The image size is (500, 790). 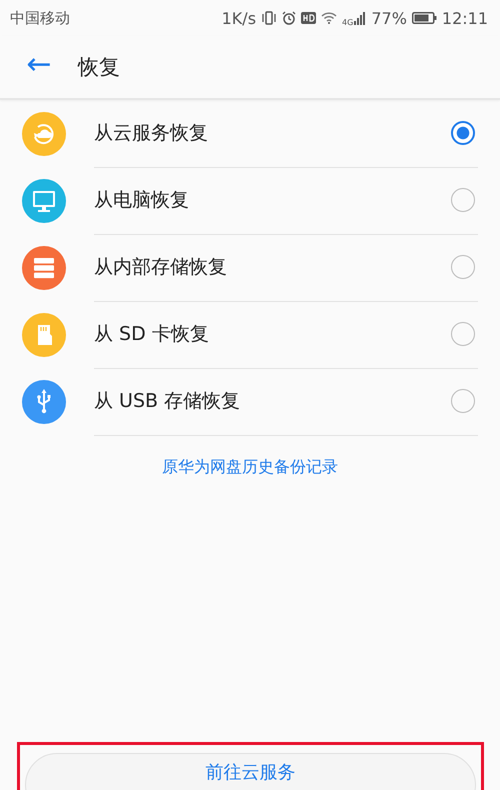 I want to click on wifi-icon, so click(x=329, y=18).